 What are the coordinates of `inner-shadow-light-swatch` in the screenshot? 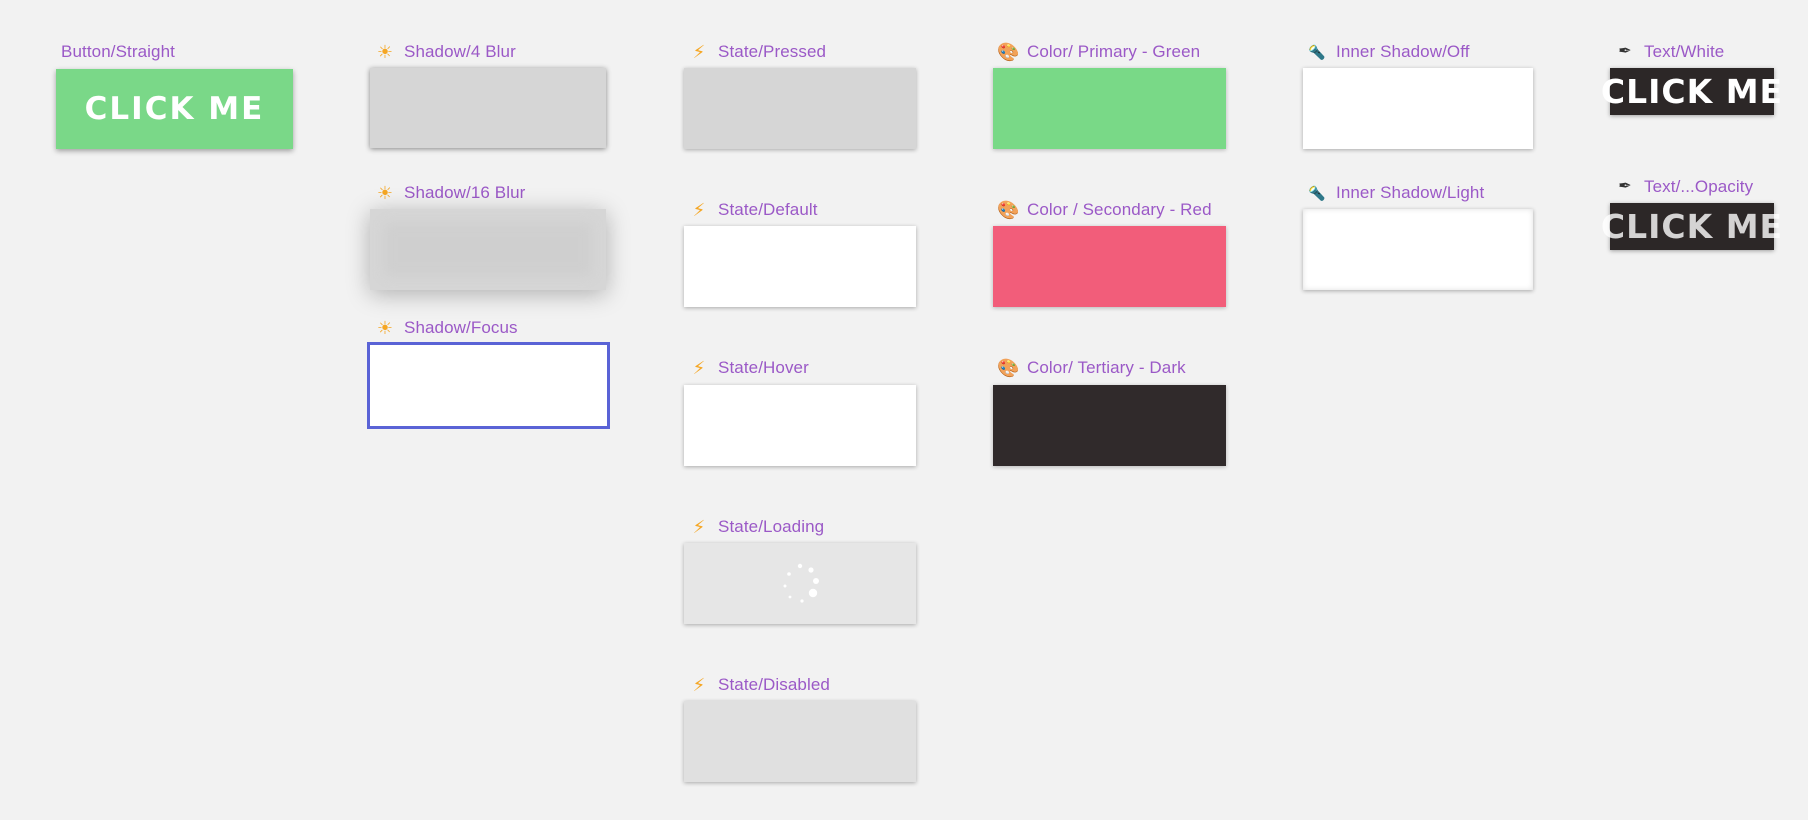 It's located at (1418, 249).